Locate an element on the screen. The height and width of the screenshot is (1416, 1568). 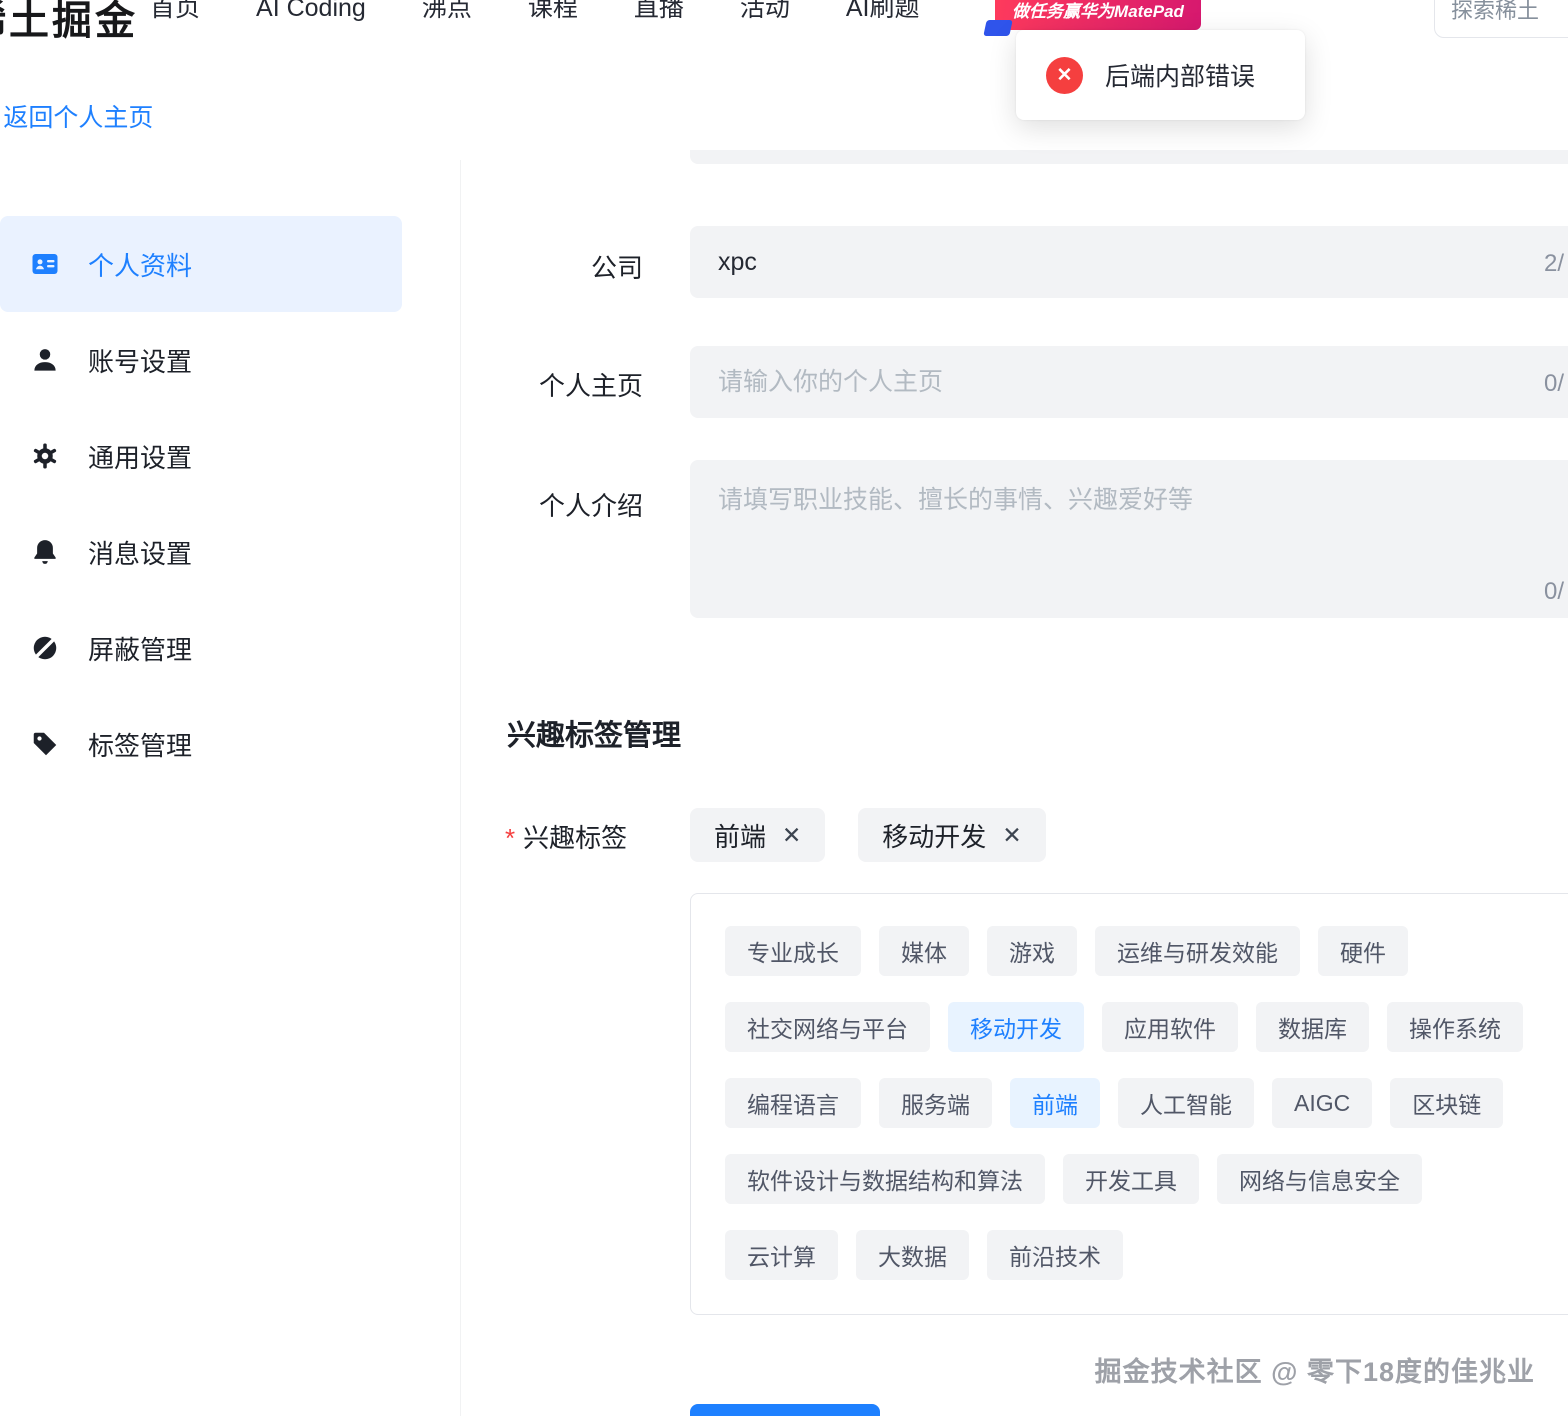
homepage-char-count: 0/ is located at coordinates (1553, 383).